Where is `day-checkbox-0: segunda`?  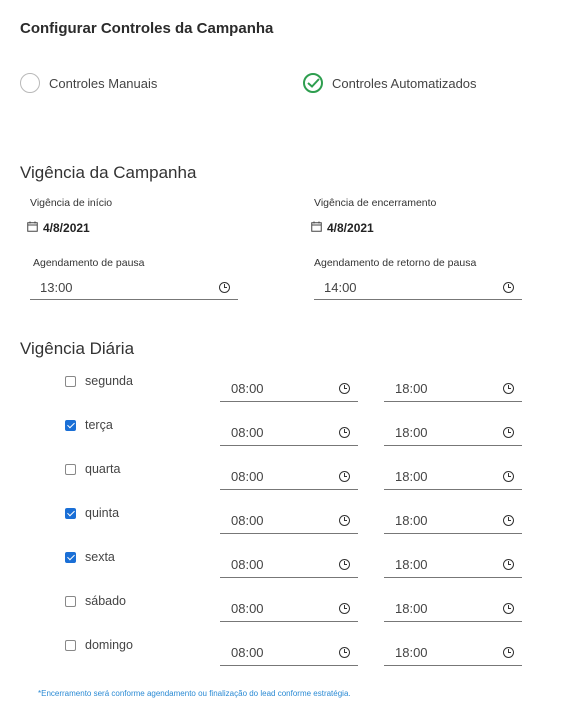 day-checkbox-0: segunda is located at coordinates (99, 381).